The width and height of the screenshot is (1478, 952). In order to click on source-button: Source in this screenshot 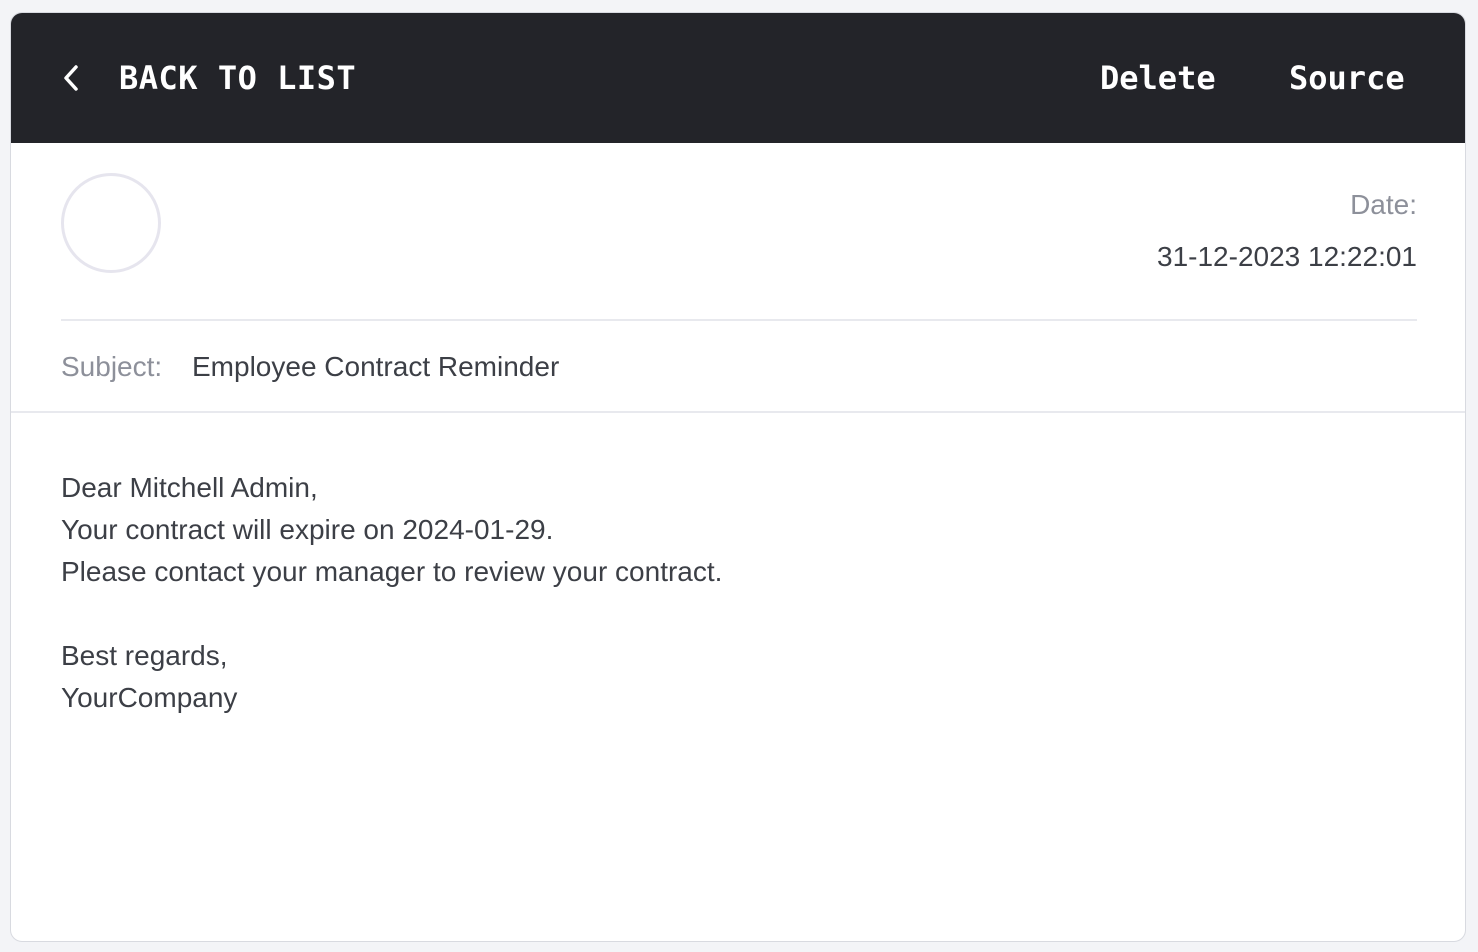, I will do `click(1347, 78)`.